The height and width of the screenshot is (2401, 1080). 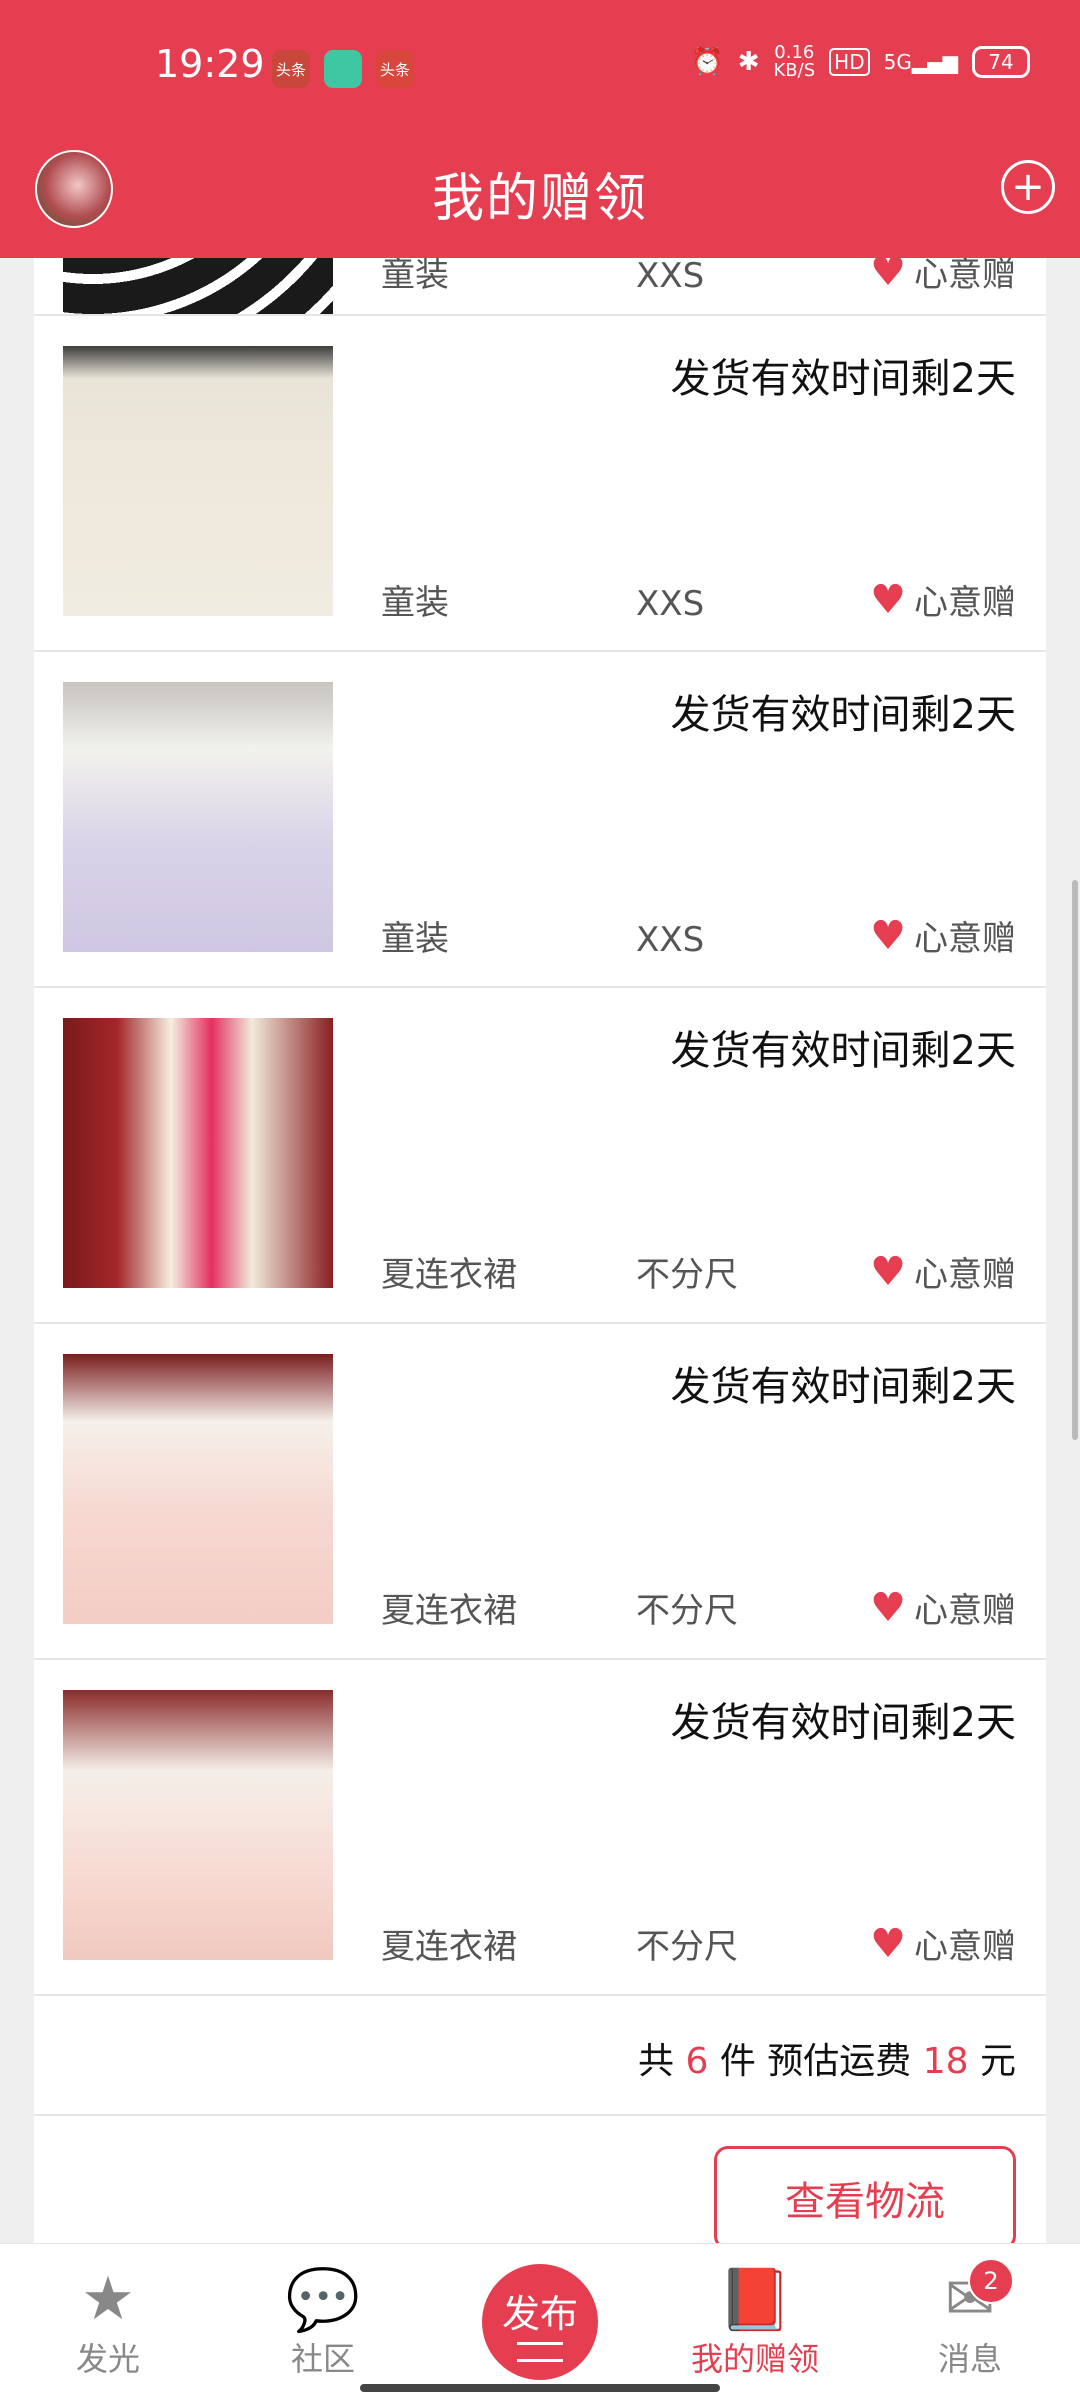 What do you see at coordinates (707, 62) in the screenshot?
I see `alarm-icon: ⏰` at bounding box center [707, 62].